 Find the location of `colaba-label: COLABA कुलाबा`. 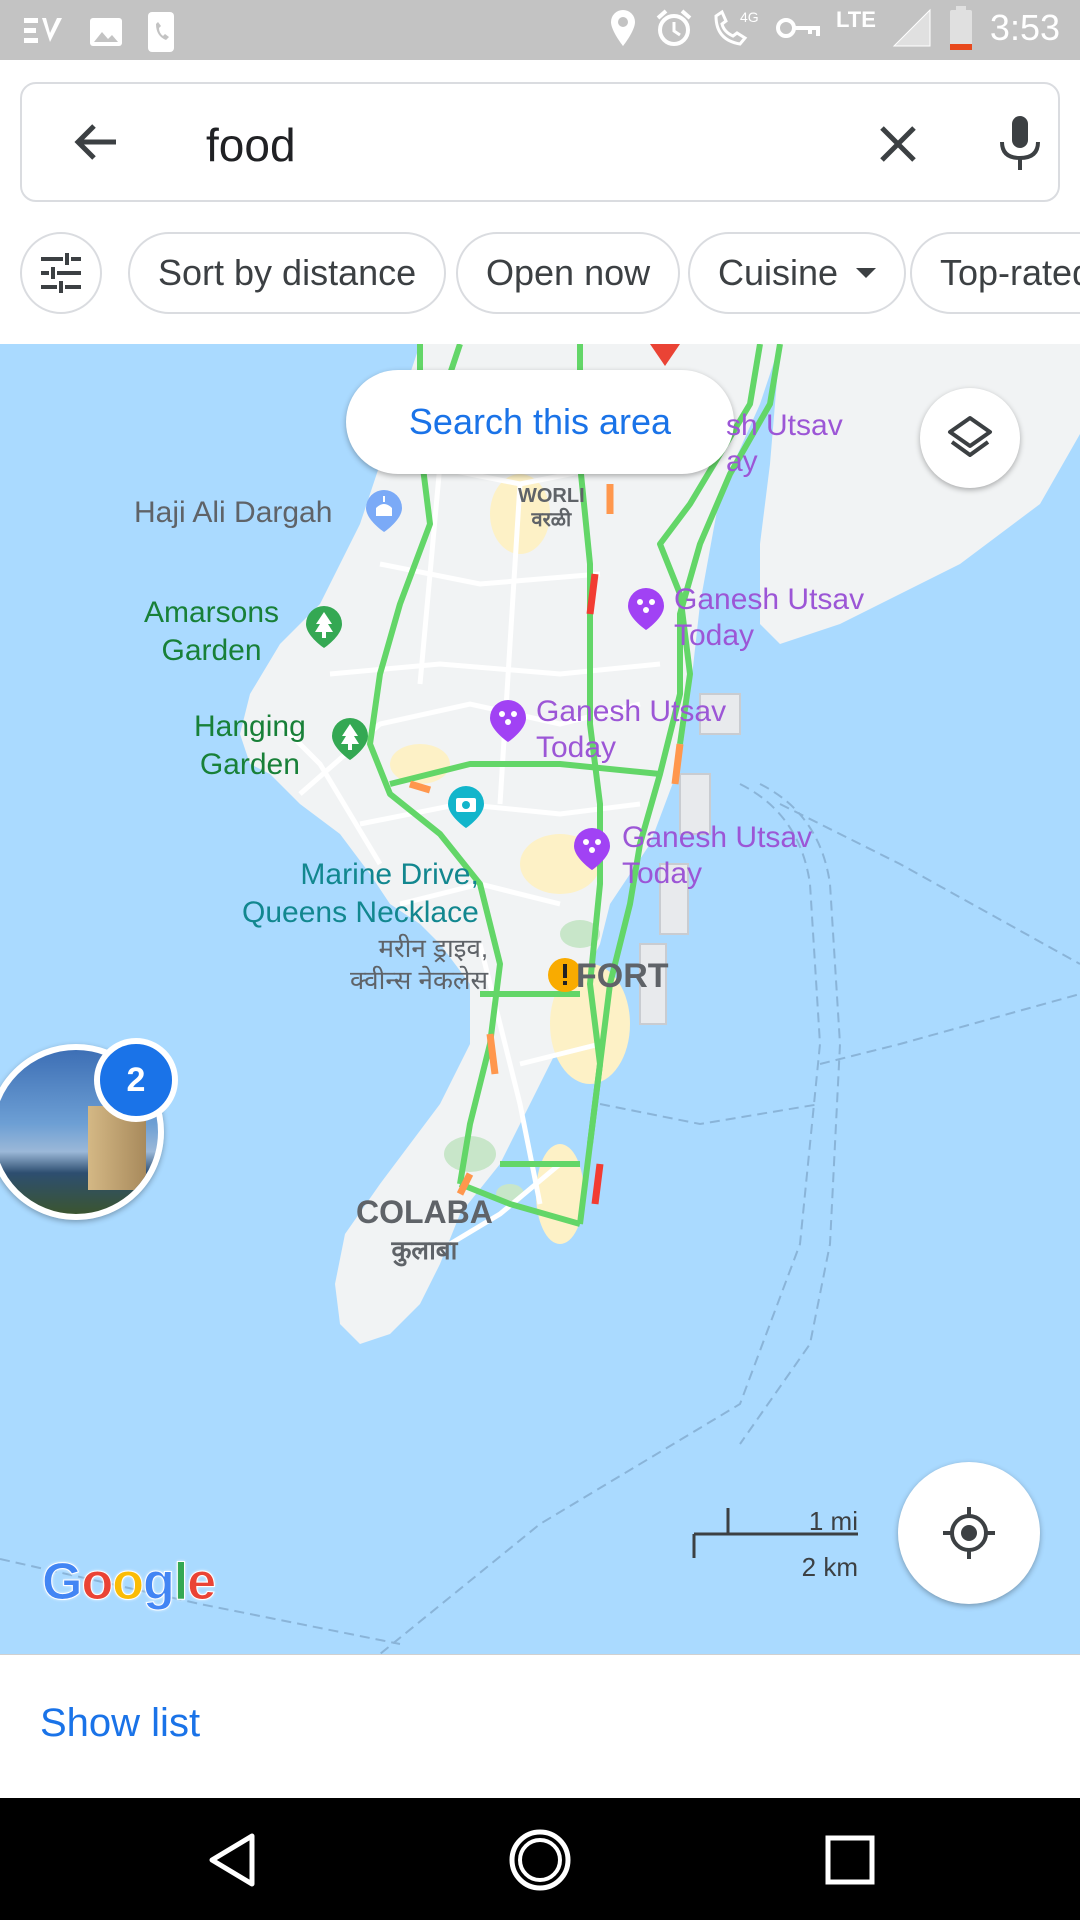

colaba-label: COLABA कुलाबा is located at coordinates (424, 1231).